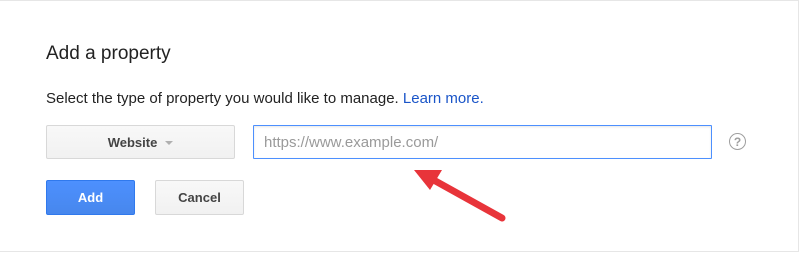 Image resolution: width=800 pixels, height=253 pixels. Describe the element at coordinates (169, 142) in the screenshot. I see `caret-down-icon` at that location.